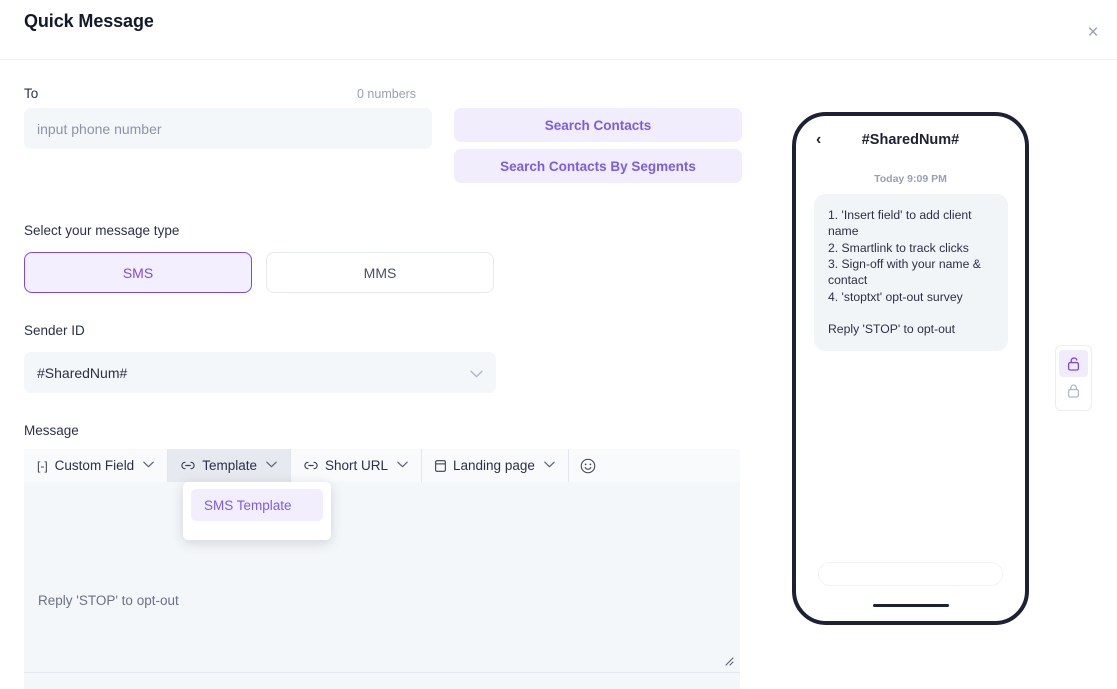 The image size is (1117, 689). I want to click on toolbar-spacer, so click(673, 465).